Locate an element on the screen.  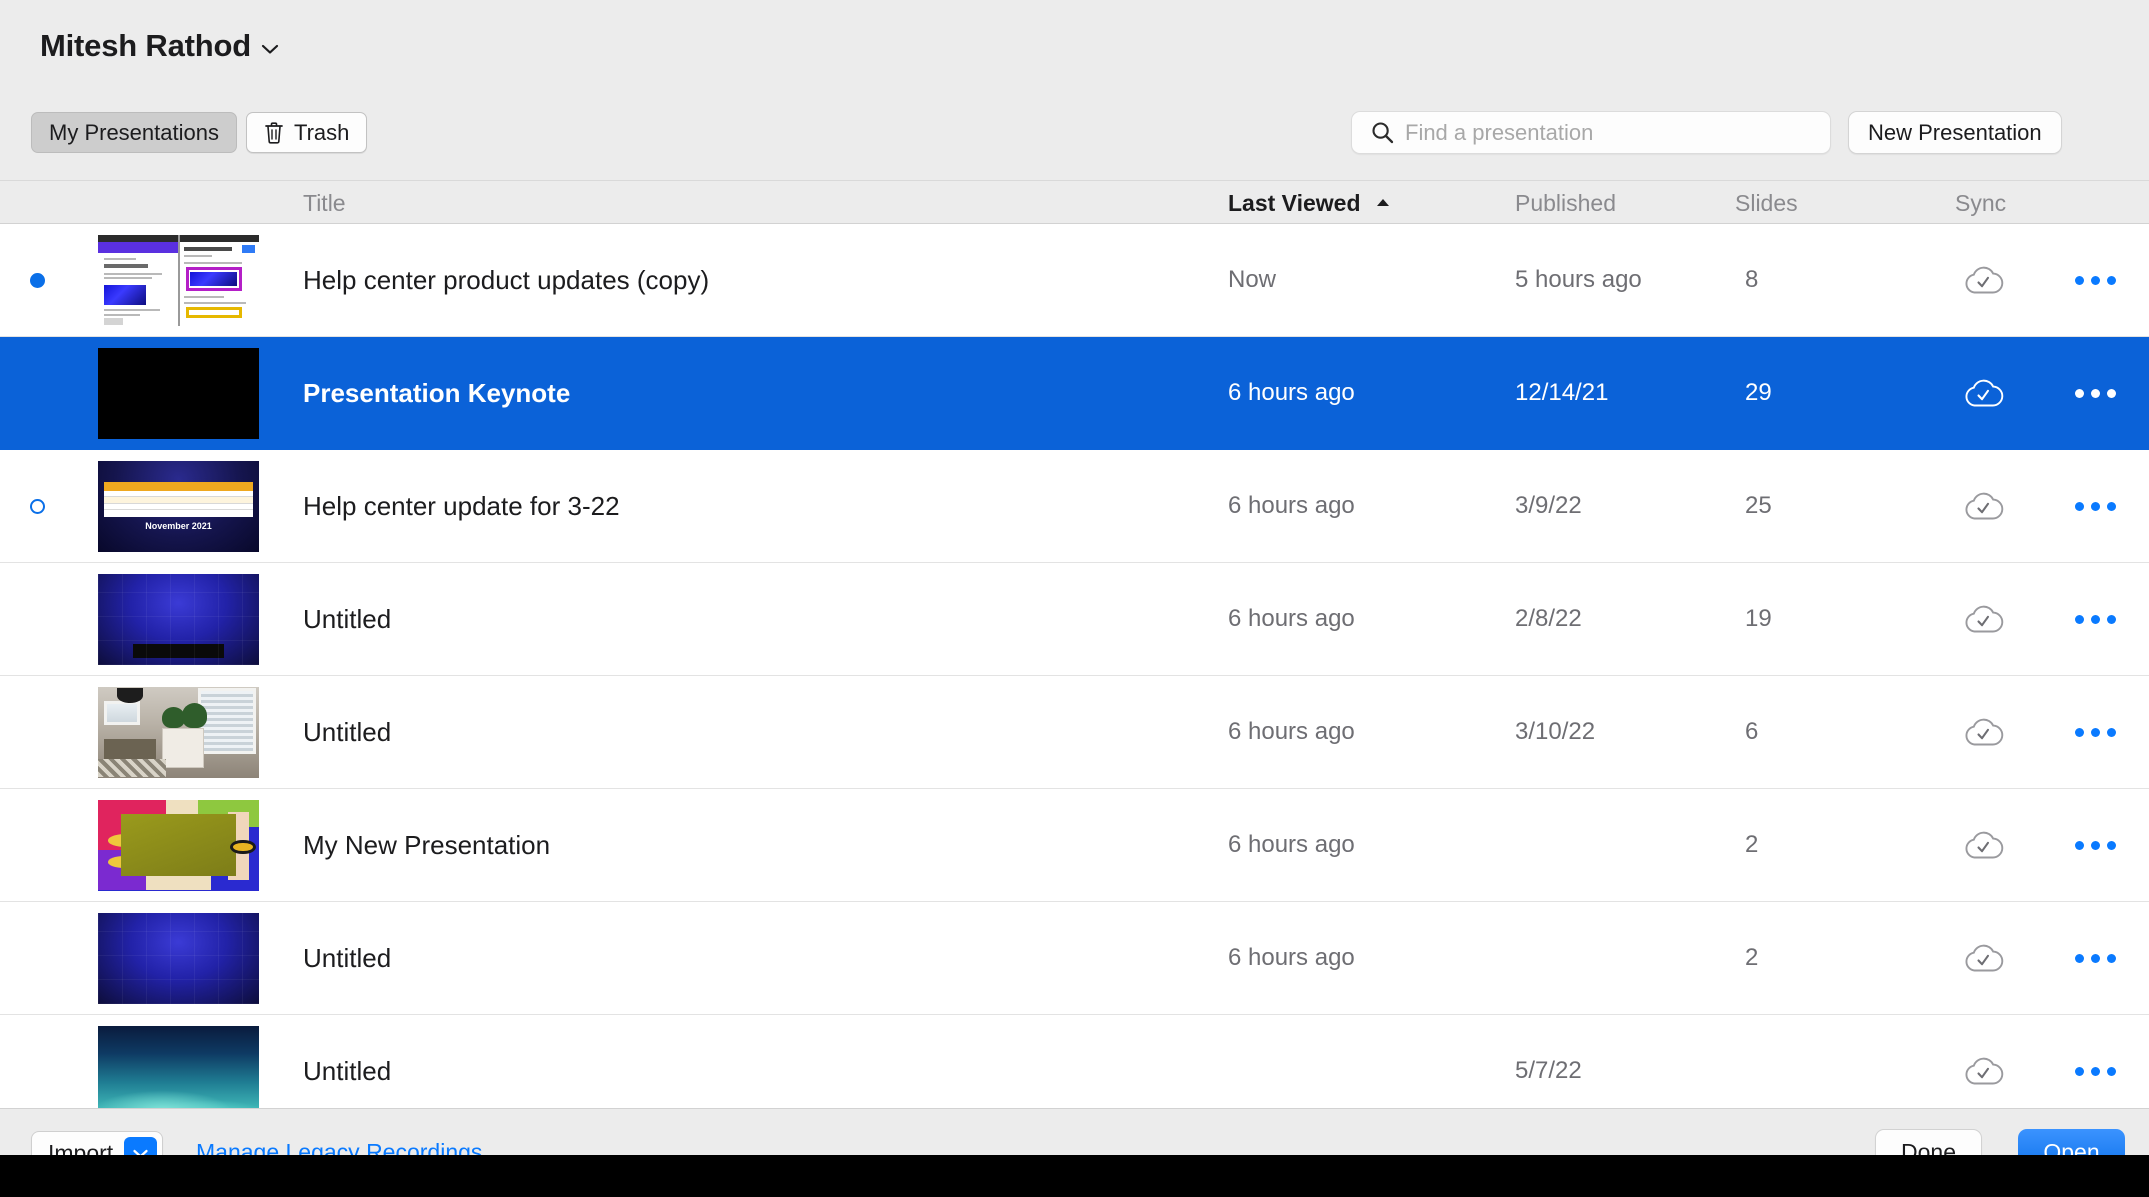
table-row: Untitled 5/7/22 is located at coordinates (1074, 1061).